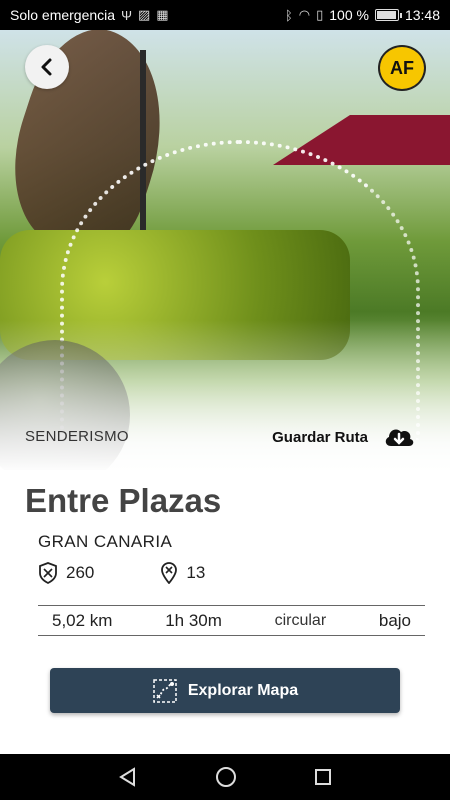 This screenshot has width=450, height=800. Describe the element at coordinates (196, 572) in the screenshot. I see `stat-pin-value: 13` at that location.